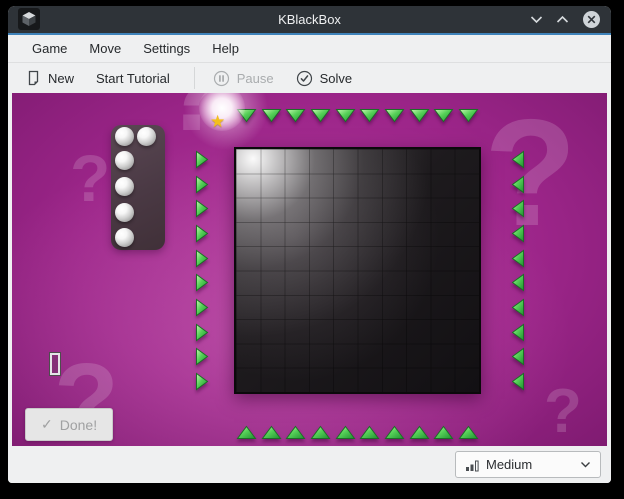 The image size is (624, 499). What do you see at coordinates (509, 464) in the screenshot?
I see `difficulty-value: Medium` at bounding box center [509, 464].